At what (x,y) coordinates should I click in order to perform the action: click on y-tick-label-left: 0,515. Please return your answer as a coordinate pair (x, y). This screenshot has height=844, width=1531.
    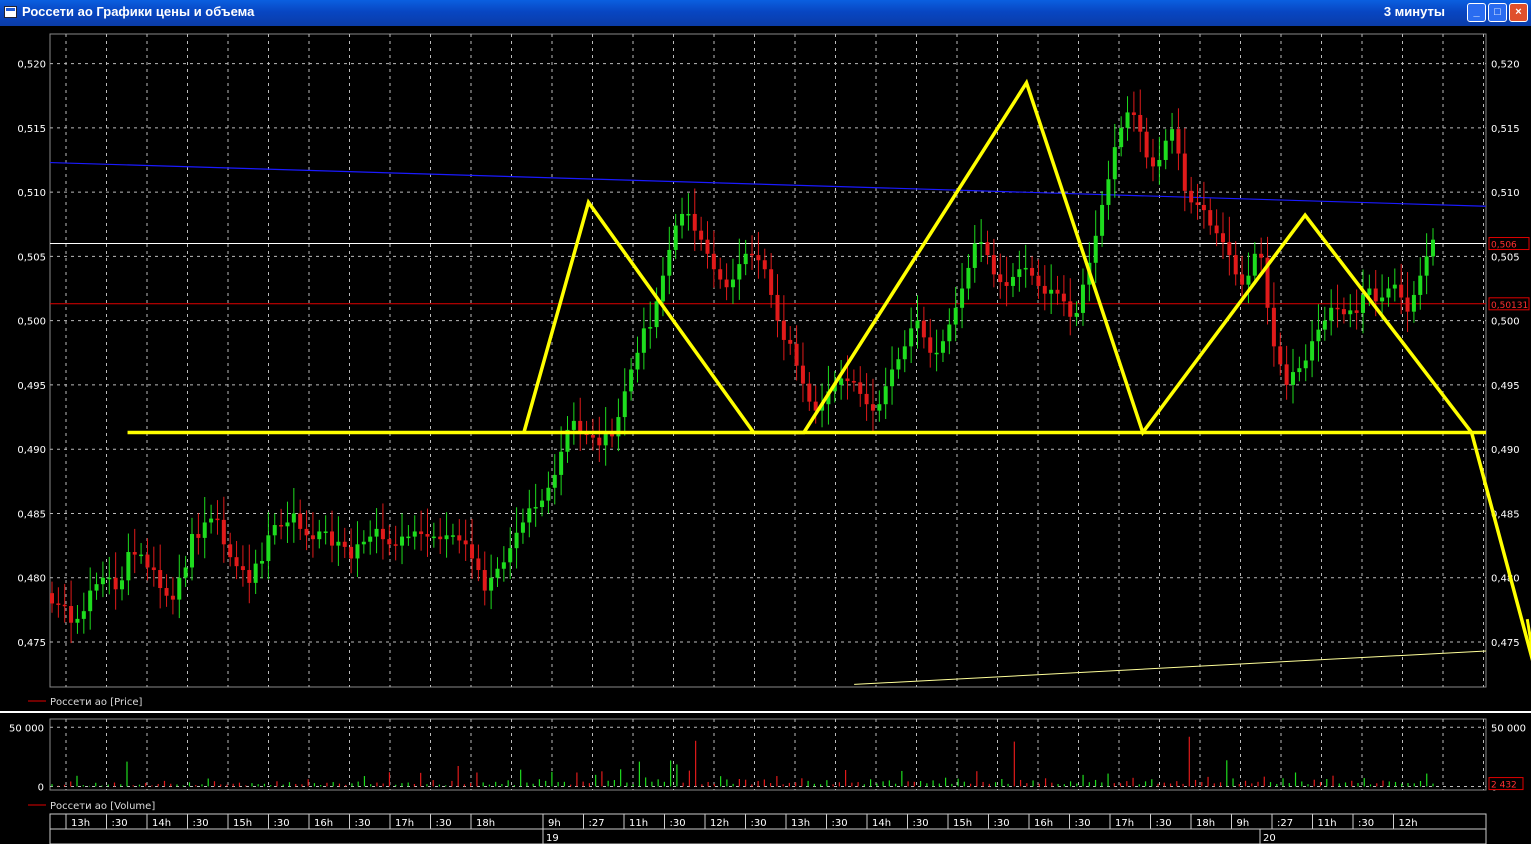
    Looking at the image, I should click on (31, 129).